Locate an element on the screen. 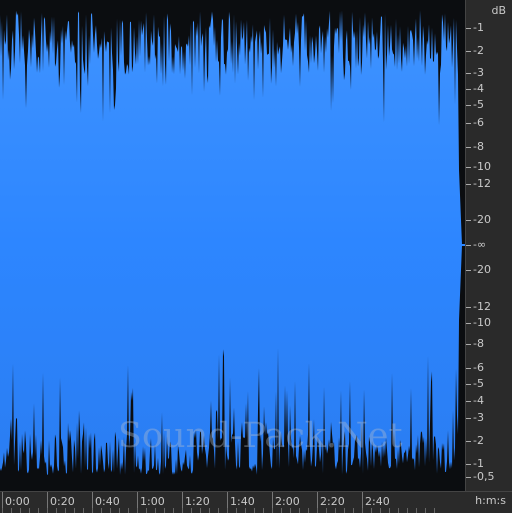 Image resolution: width=512 pixels, height=513 pixels. db-tick-label: -∞ is located at coordinates (480, 244).